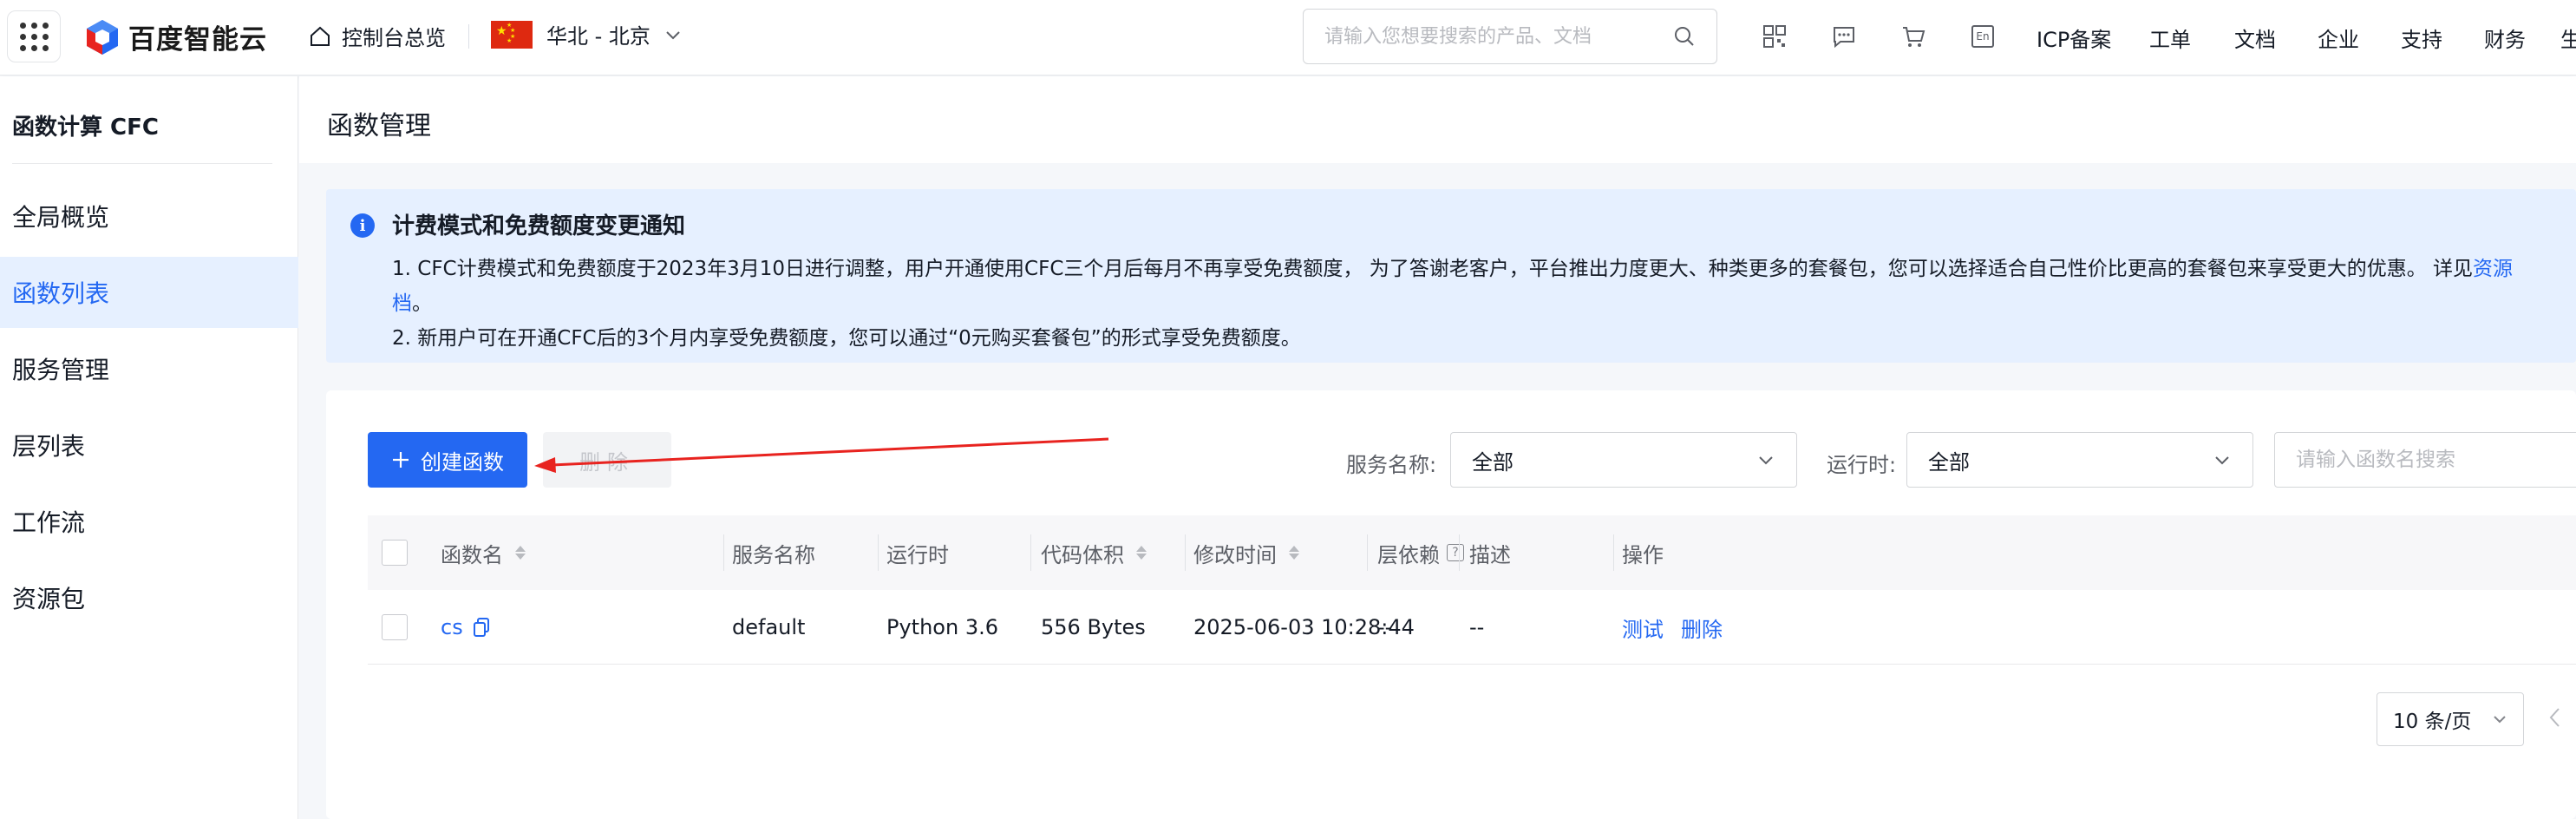 The image size is (2576, 819). I want to click on notice-line-2: 档。, so click(412, 301).